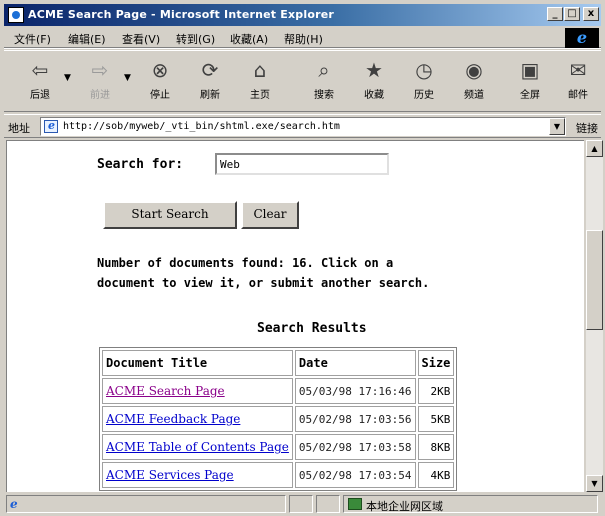  What do you see at coordinates (260, 83) in the screenshot?
I see `home-button: ⌂ 主页` at bounding box center [260, 83].